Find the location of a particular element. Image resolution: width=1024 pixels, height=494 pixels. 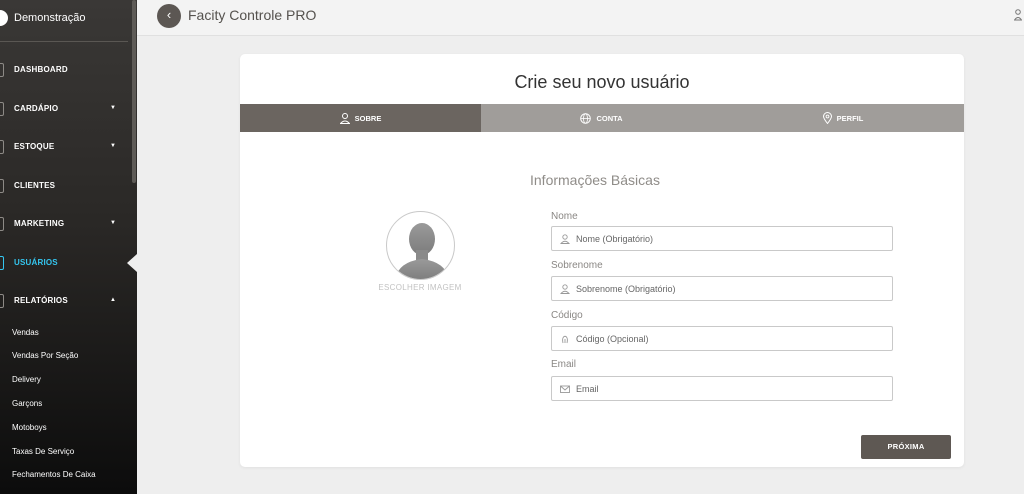

avatar-placeholder is located at coordinates (420, 245).